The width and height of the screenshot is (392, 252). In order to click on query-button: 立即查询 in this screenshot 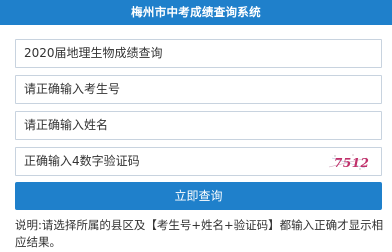, I will do `click(198, 196)`.